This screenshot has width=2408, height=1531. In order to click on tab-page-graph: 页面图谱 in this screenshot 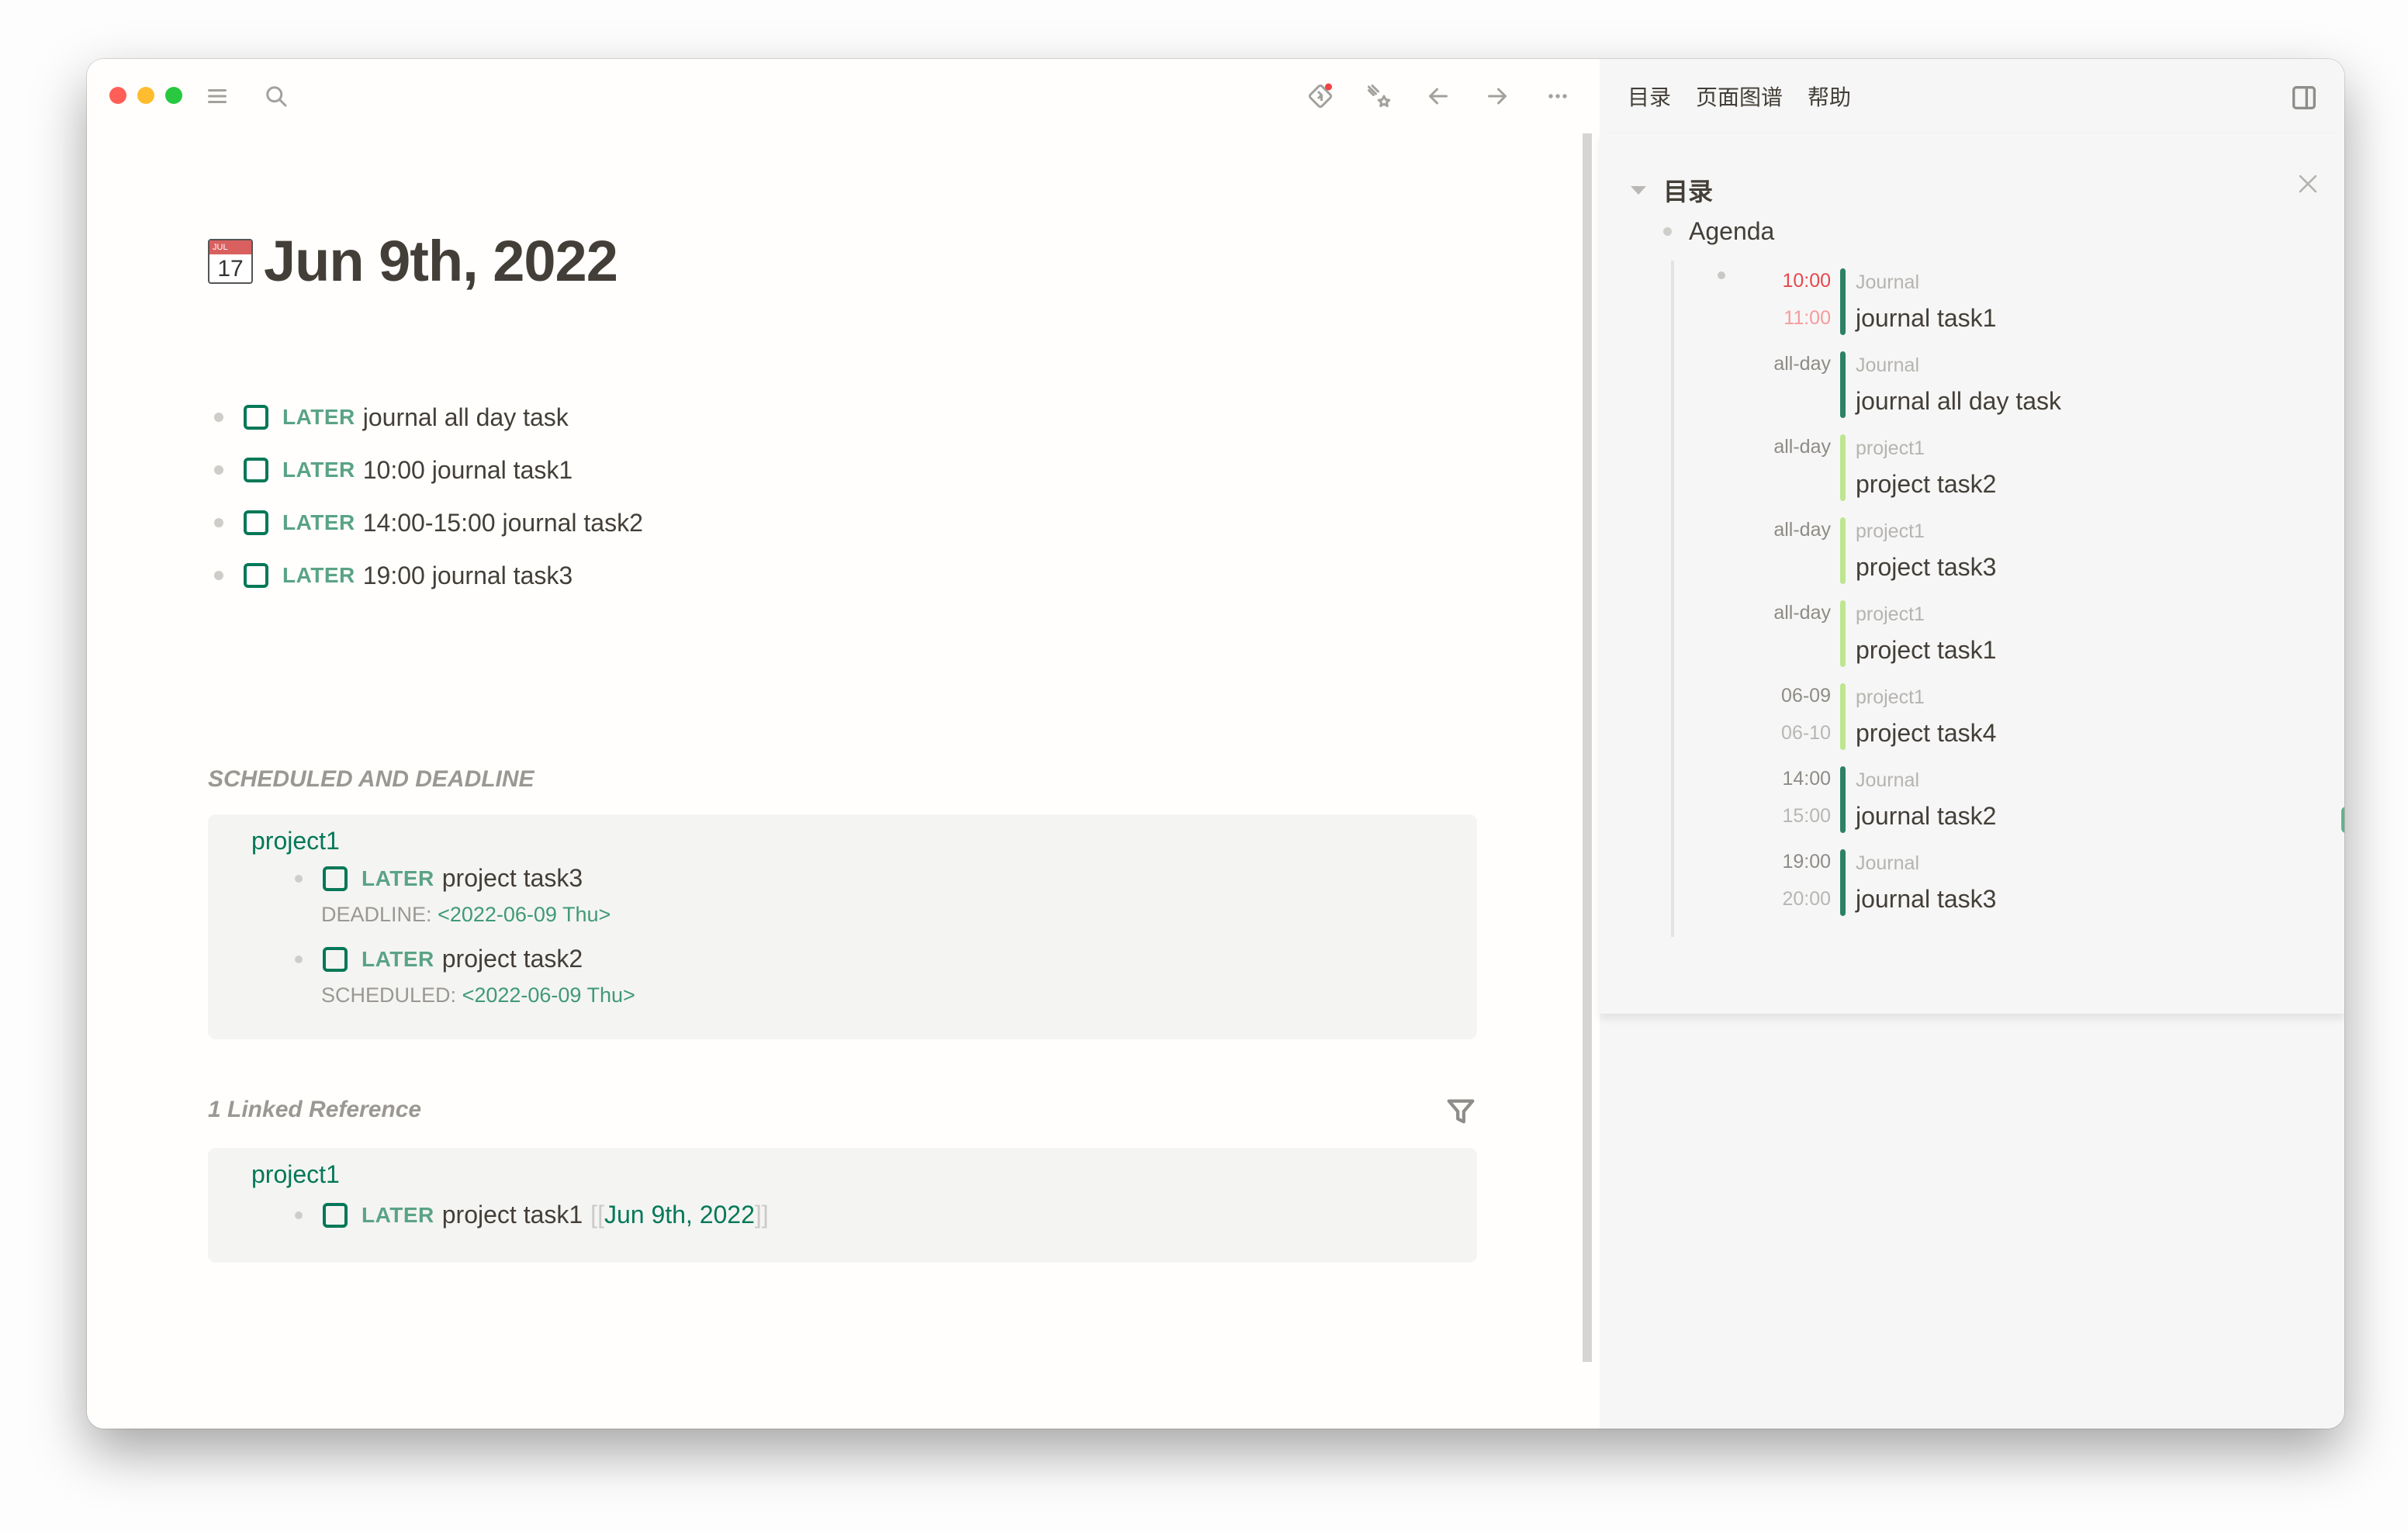, I will do `click(1739, 96)`.